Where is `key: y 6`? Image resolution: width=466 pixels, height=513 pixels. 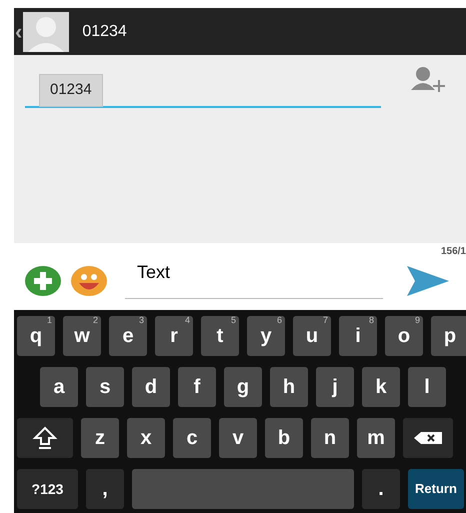
key: y 6 is located at coordinates (266, 336).